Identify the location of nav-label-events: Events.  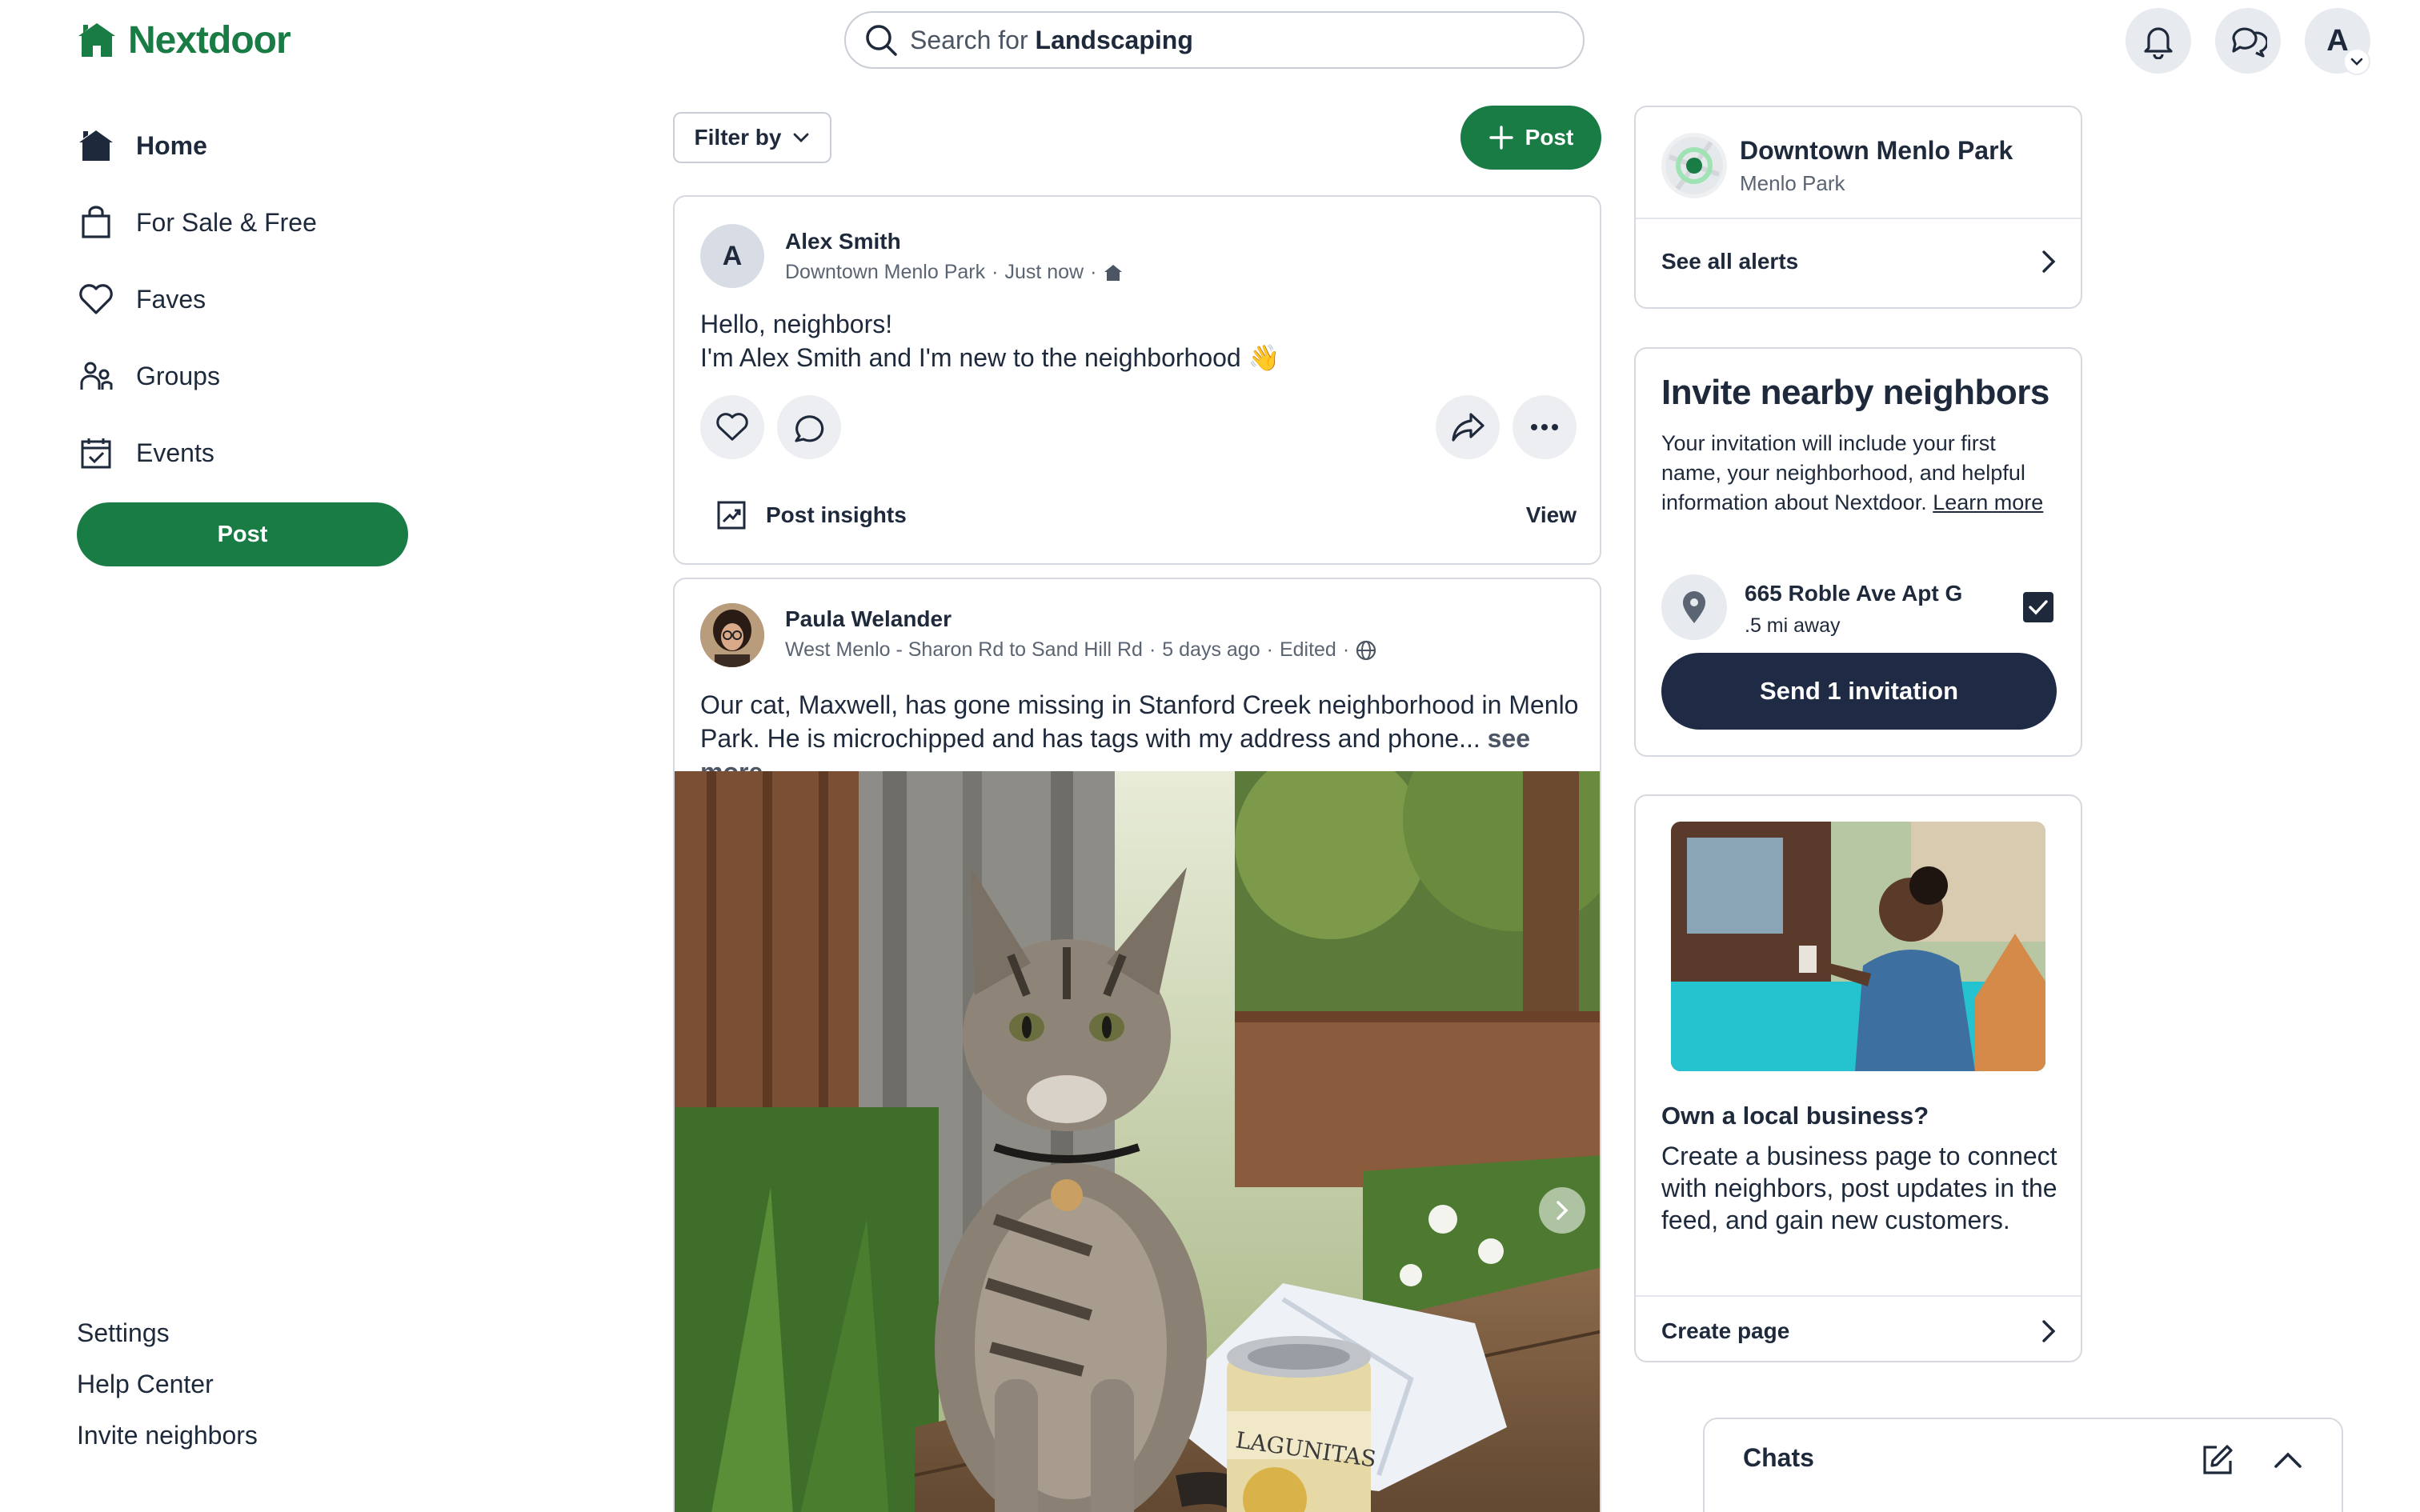
(175, 452).